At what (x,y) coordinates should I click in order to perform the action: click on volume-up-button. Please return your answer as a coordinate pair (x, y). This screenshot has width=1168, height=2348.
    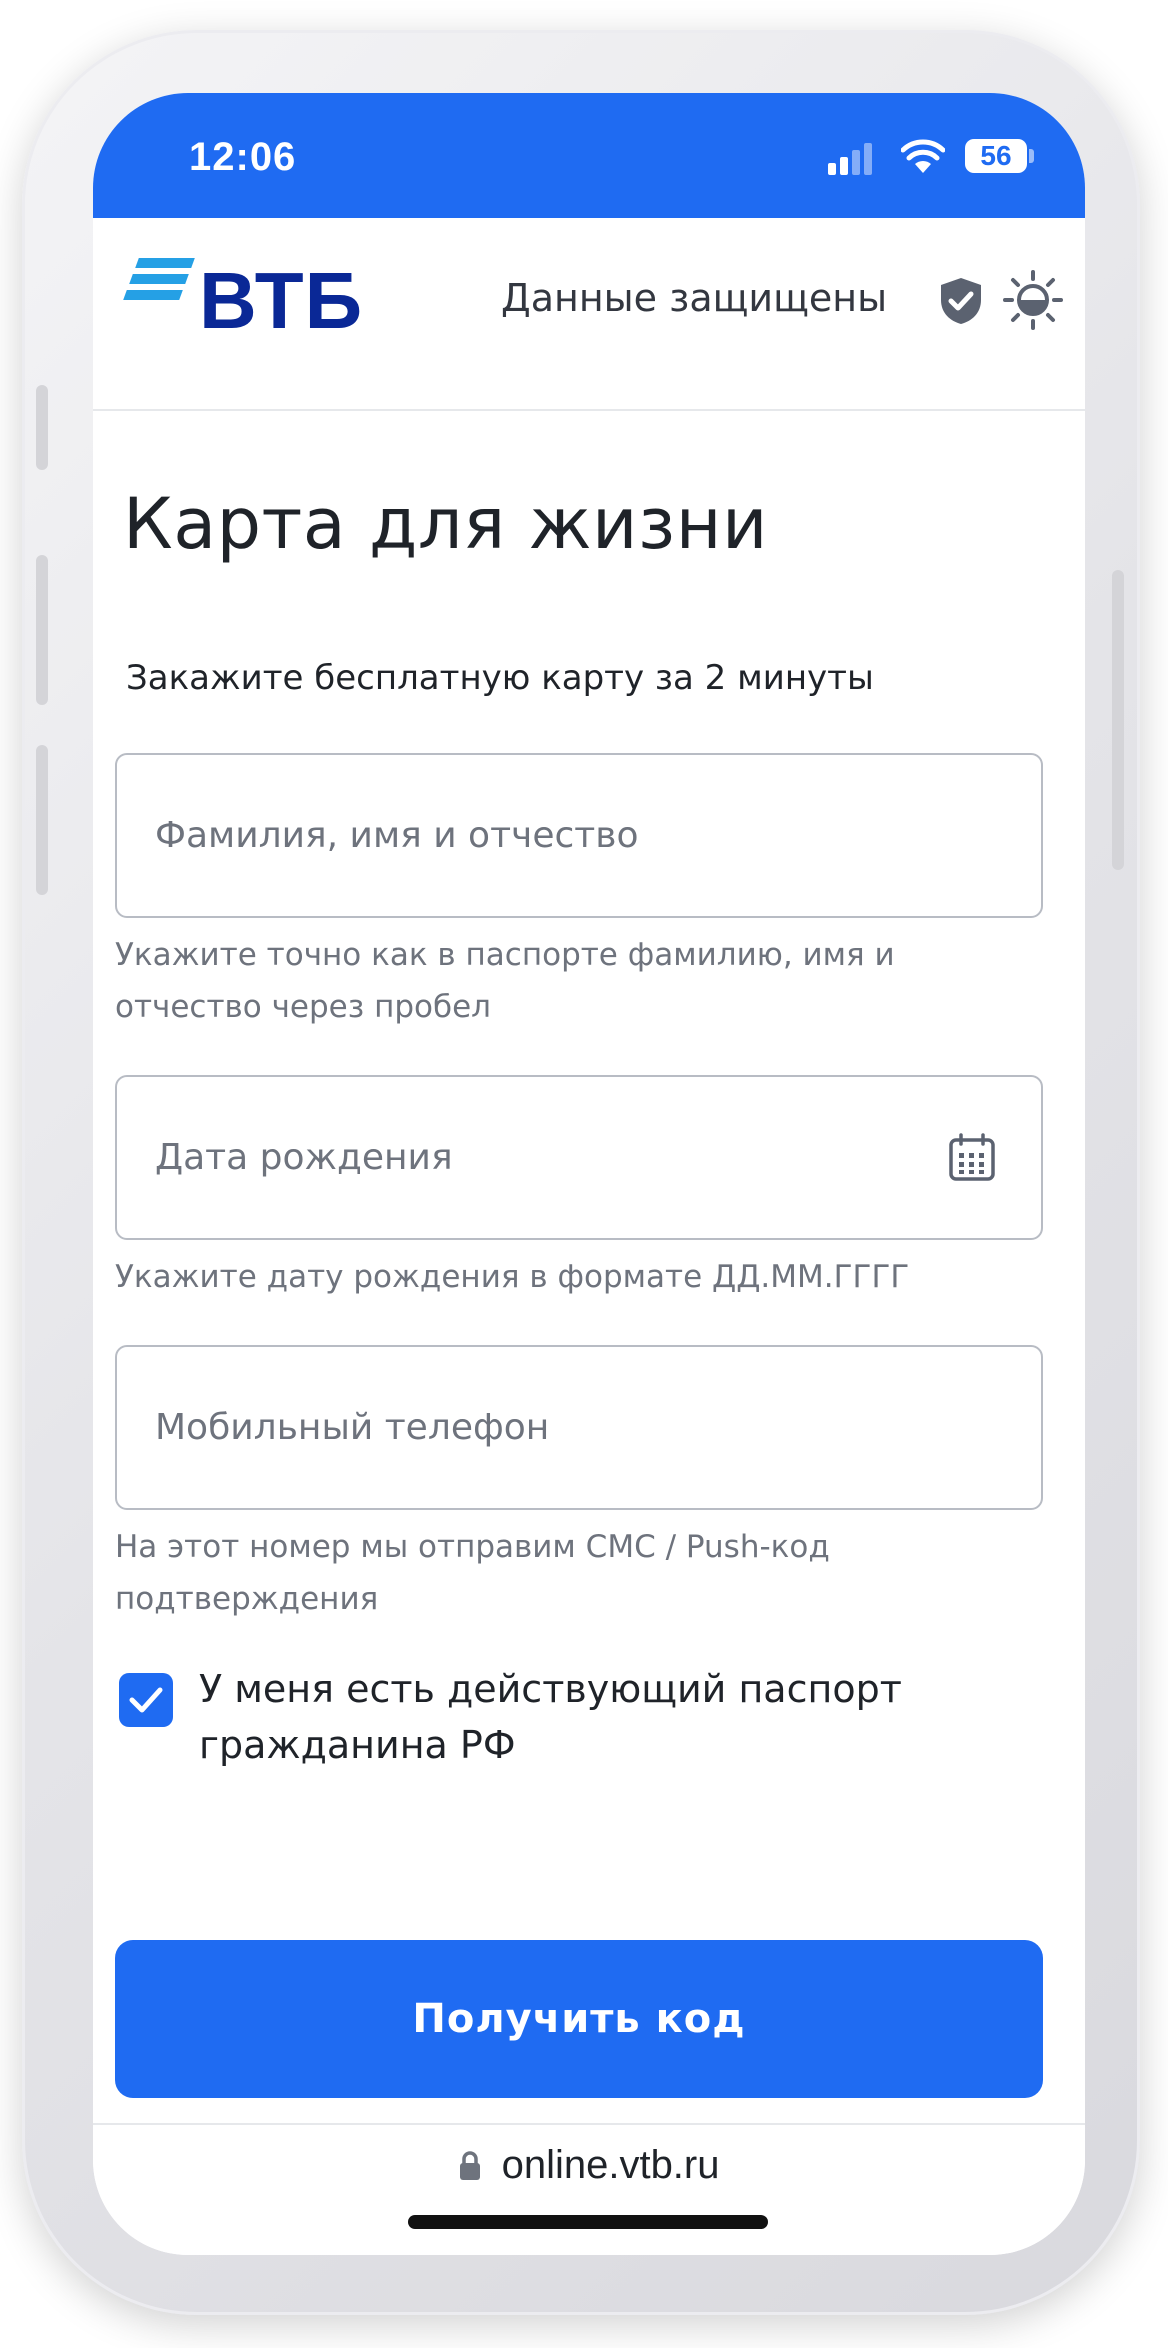
    Looking at the image, I should click on (42, 630).